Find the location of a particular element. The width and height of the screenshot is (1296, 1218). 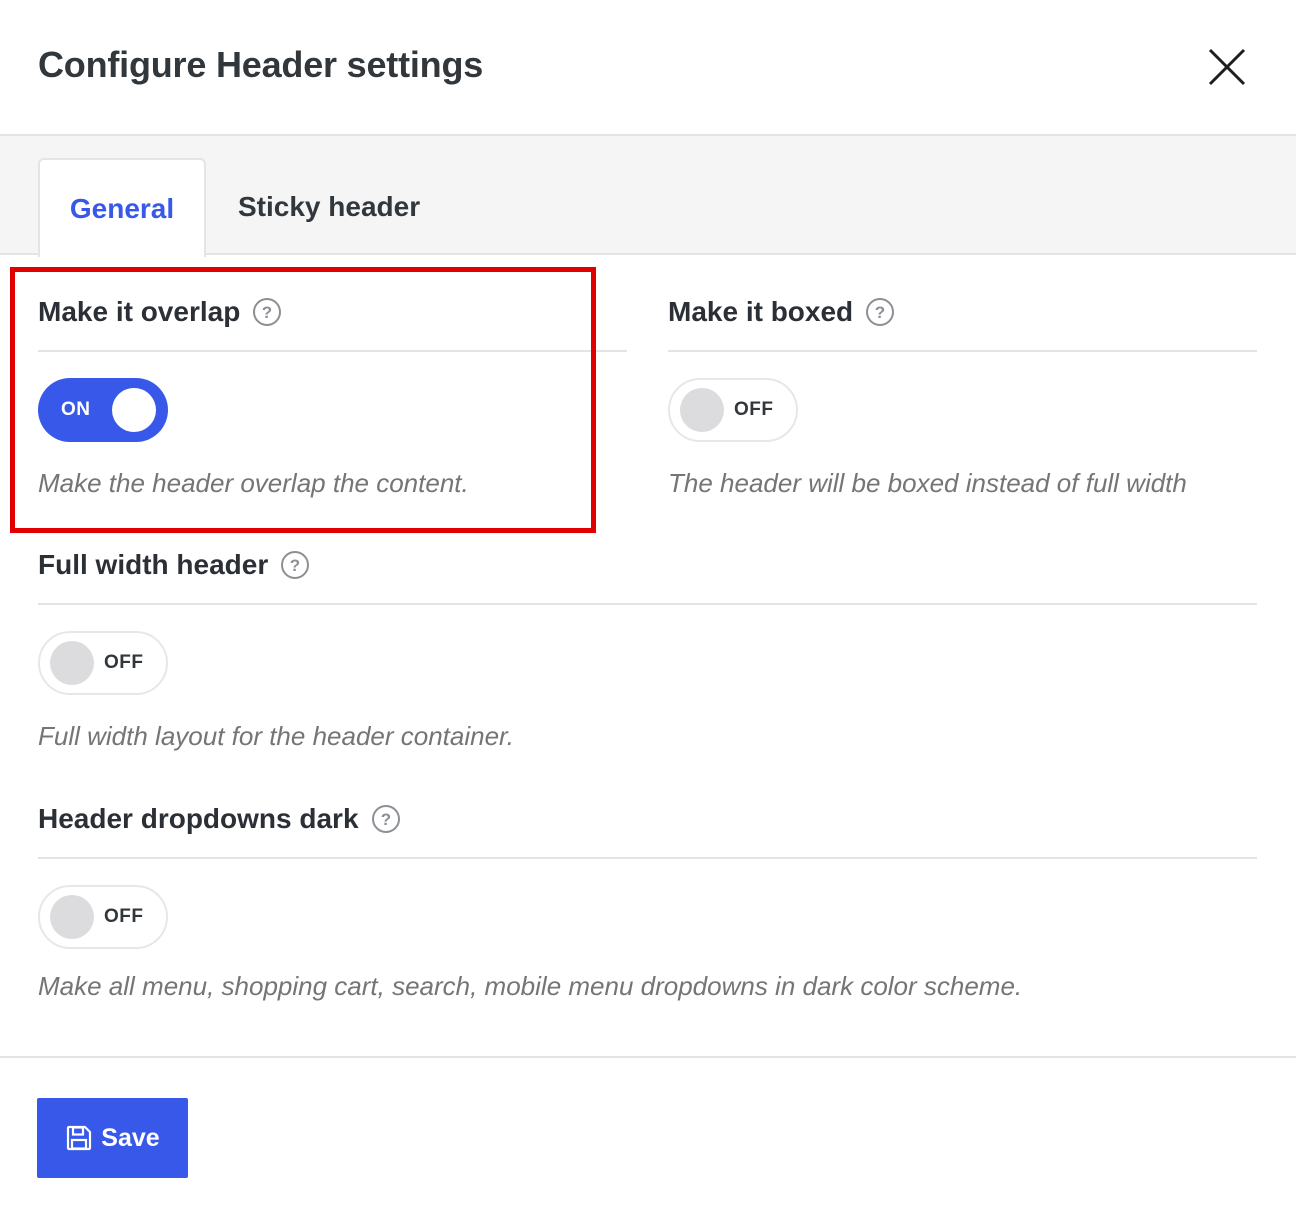

setting-label: Make it overlap ? is located at coordinates (160, 312).